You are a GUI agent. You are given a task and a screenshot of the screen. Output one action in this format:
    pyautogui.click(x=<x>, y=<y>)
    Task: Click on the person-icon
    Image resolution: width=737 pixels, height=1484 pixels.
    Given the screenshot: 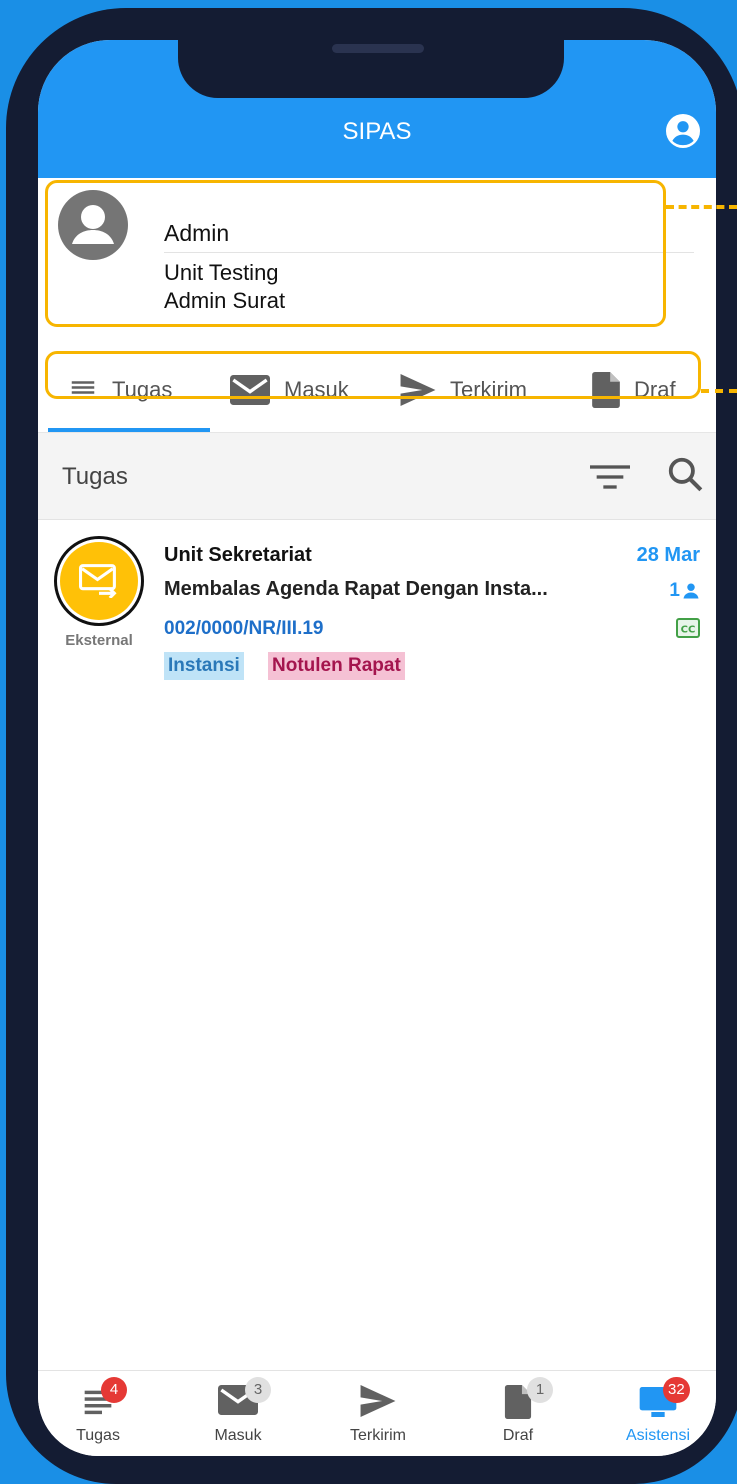 What is the action you would take?
    pyautogui.click(x=691, y=591)
    